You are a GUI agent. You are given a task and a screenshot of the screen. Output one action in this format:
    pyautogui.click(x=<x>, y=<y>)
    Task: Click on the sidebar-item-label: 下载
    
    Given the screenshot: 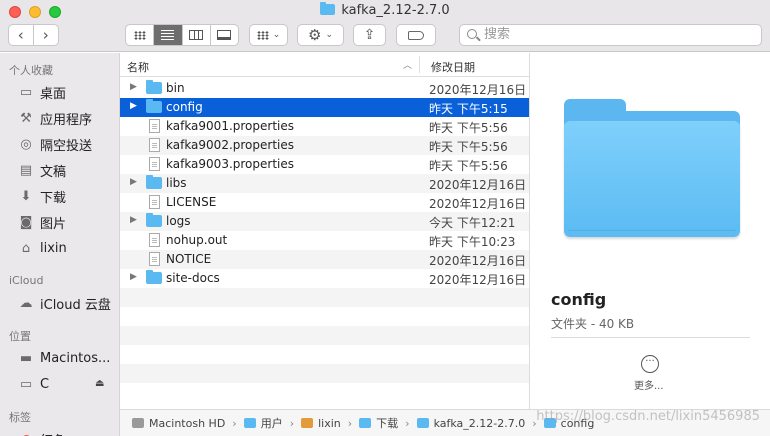 What is the action you would take?
    pyautogui.click(x=53, y=198)
    